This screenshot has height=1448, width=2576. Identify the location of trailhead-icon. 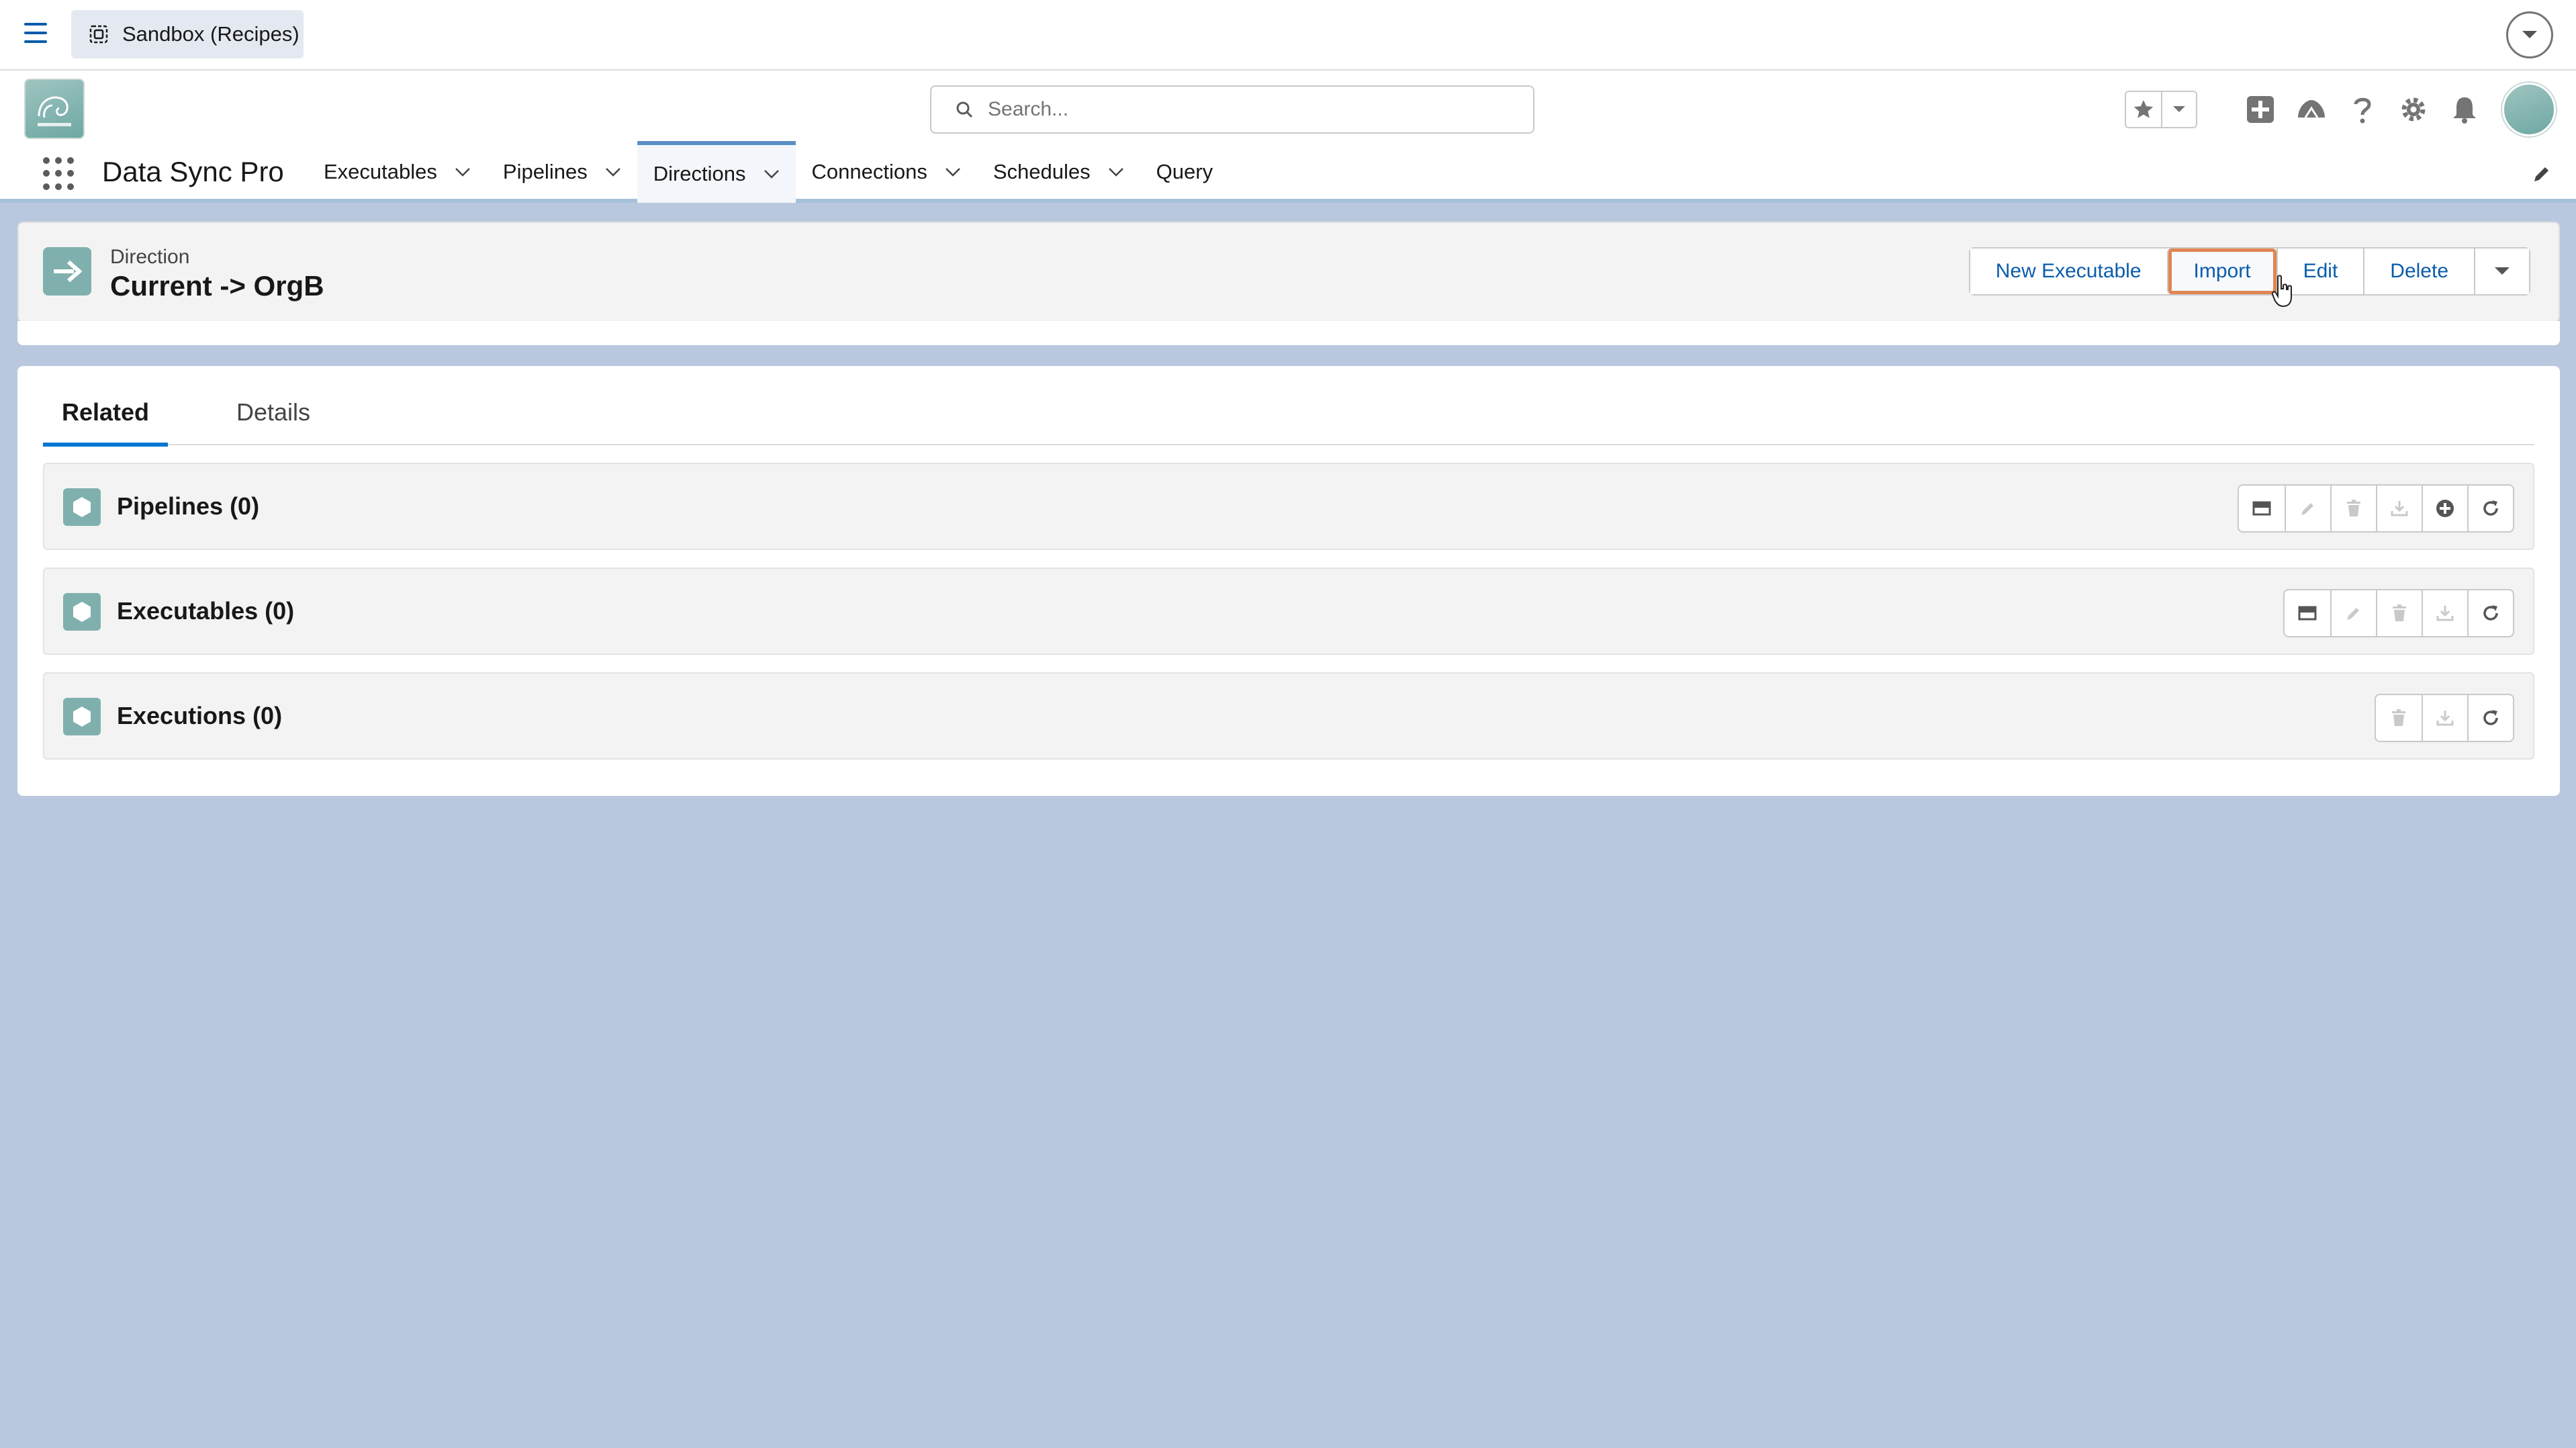
(2311, 109).